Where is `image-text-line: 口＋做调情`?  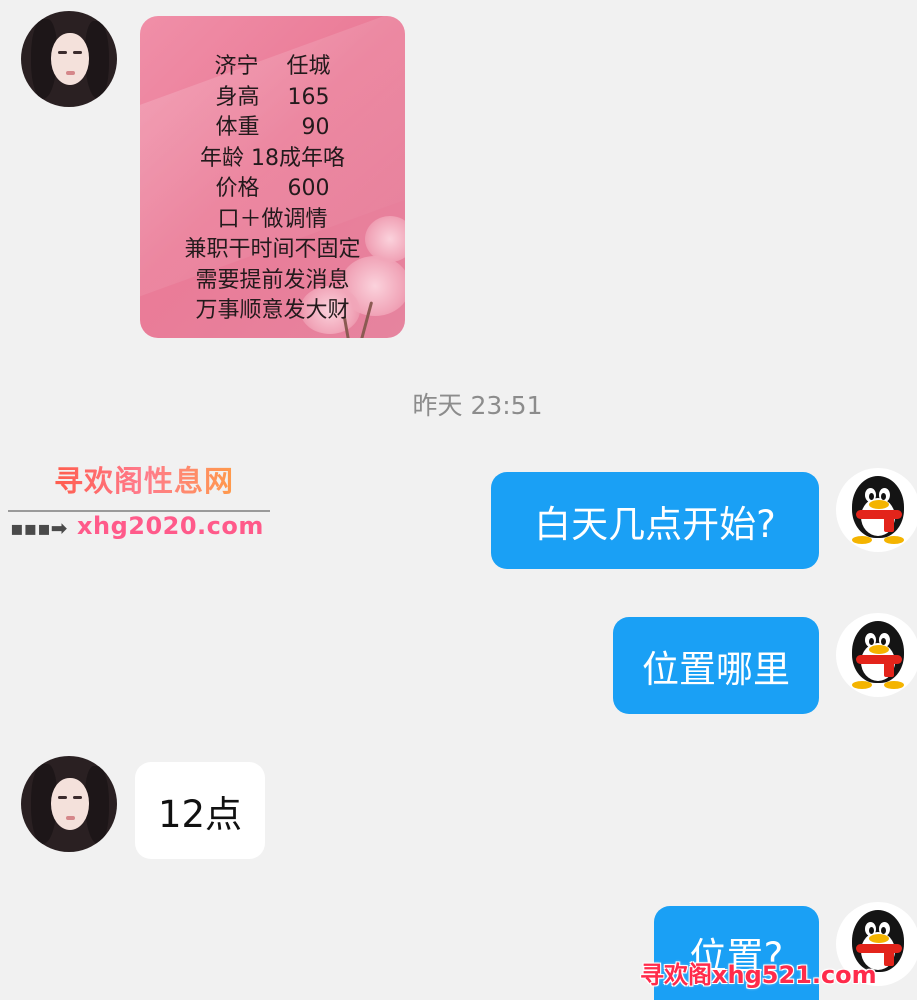
image-text-line: 口＋做调情 is located at coordinates (272, 219).